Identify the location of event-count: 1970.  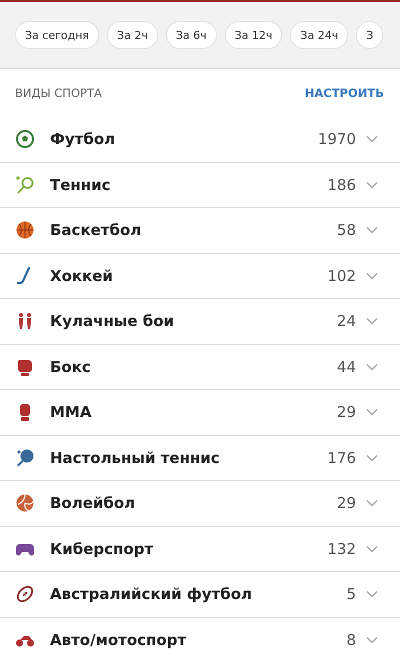
(337, 139).